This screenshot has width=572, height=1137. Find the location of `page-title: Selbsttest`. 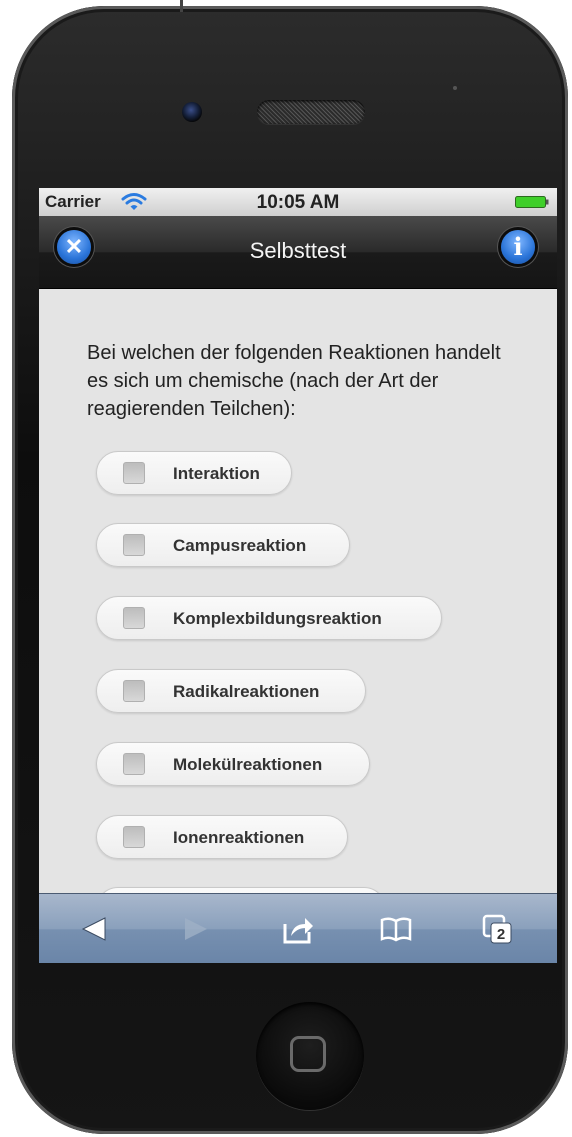

page-title: Selbsttest is located at coordinates (298, 250).